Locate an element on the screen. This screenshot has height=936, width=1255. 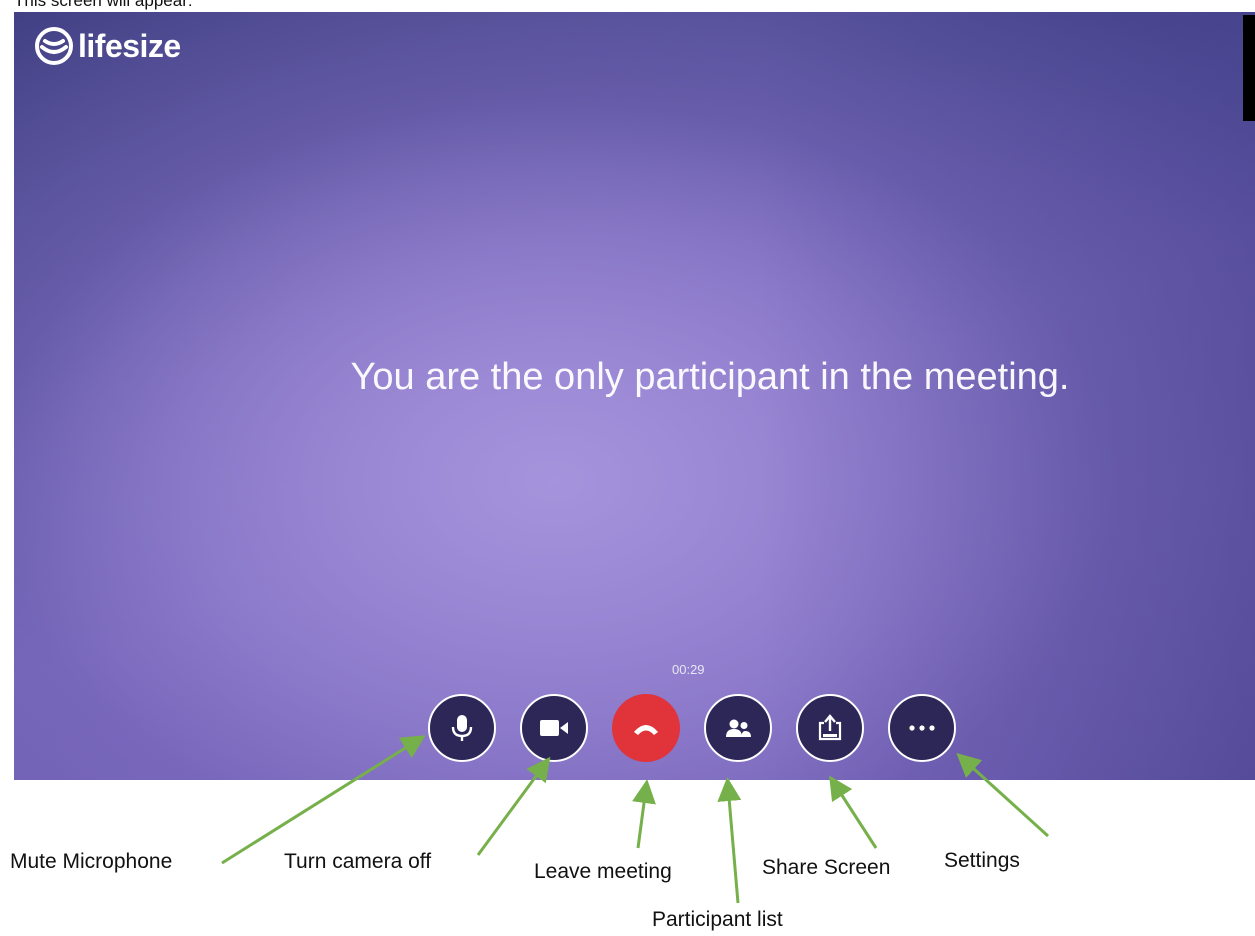
leave-meeting-button is located at coordinates (646, 728).